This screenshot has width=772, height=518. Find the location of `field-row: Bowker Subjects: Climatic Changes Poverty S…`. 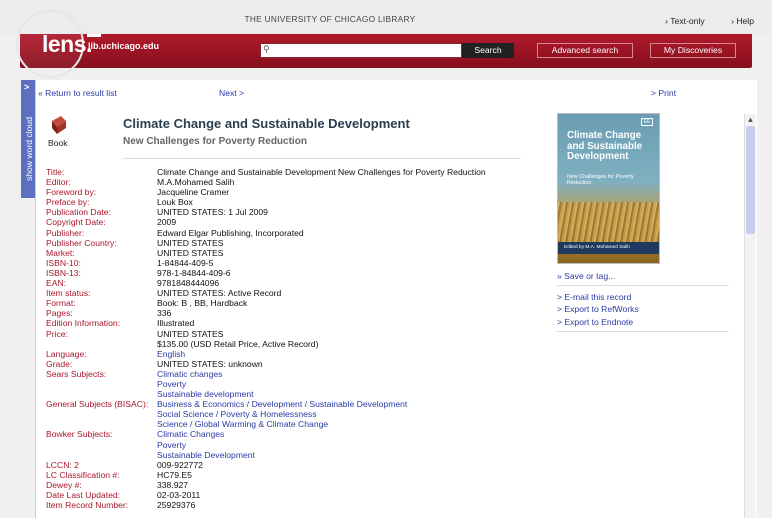

field-row: Bowker Subjects: Climatic Changes Poverty S… is located at coordinates (286, 444).